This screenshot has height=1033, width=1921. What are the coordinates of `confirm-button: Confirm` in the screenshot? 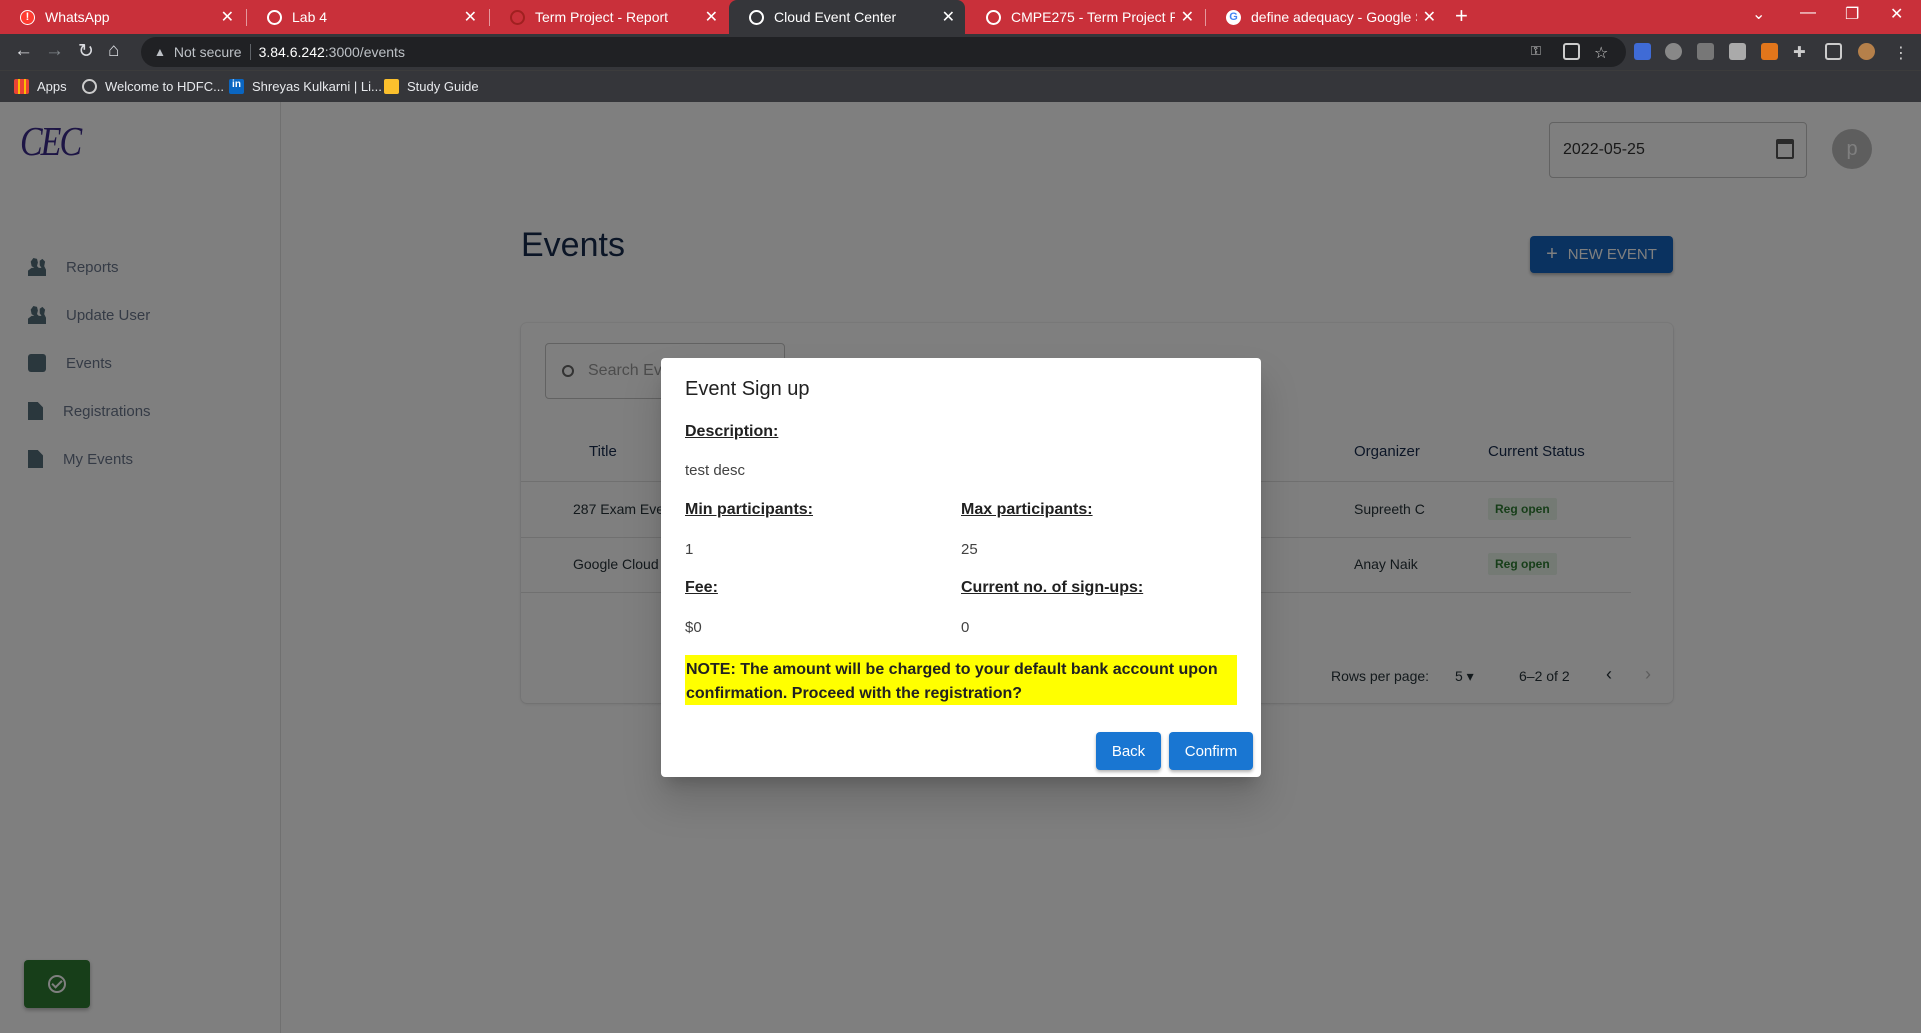 It's located at (1211, 751).